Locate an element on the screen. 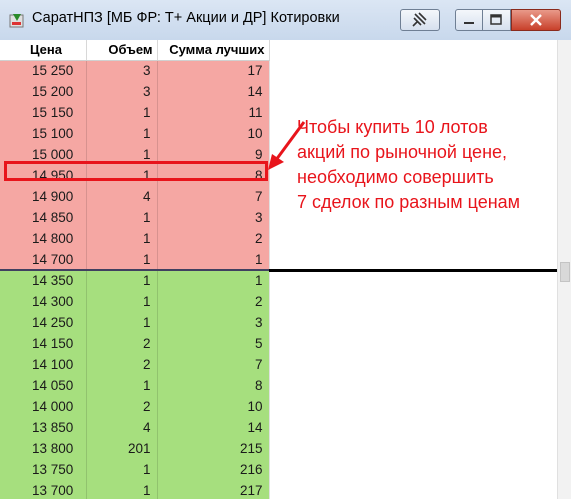 The width and height of the screenshot is (571, 499). pin-button is located at coordinates (420, 20).